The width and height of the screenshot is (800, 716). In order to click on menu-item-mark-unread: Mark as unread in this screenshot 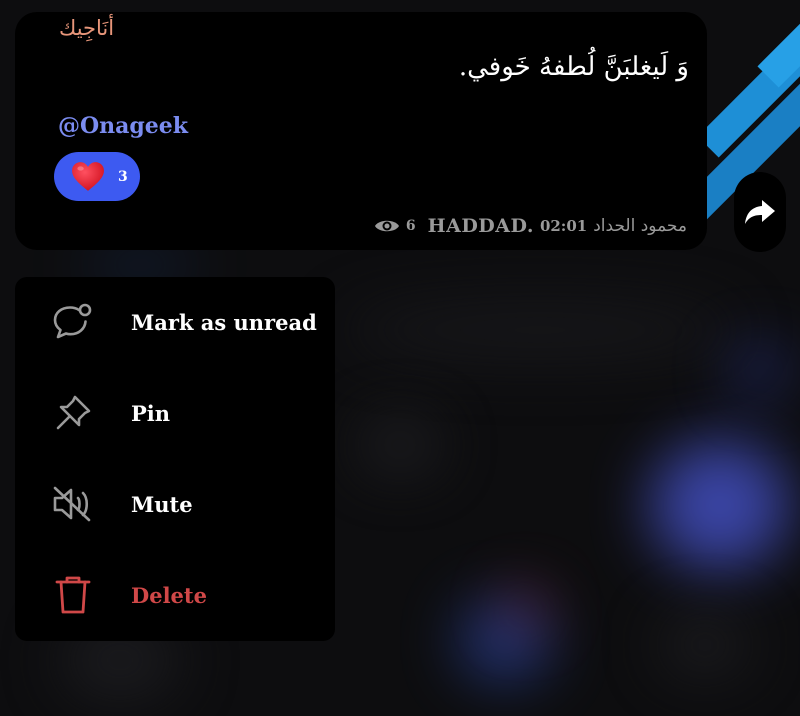, I will do `click(175, 322)`.